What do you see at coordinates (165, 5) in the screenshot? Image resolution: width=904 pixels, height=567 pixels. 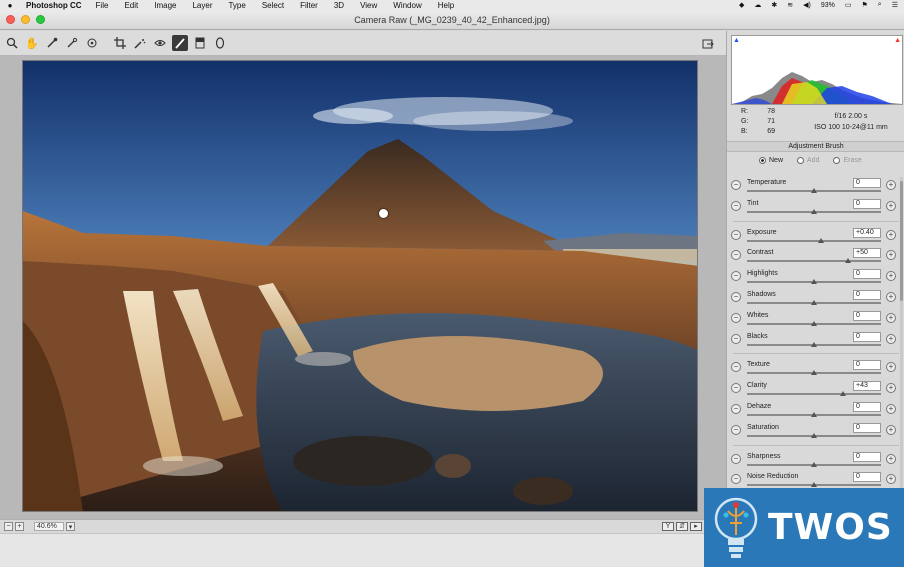 I see `menu-image: Image` at bounding box center [165, 5].